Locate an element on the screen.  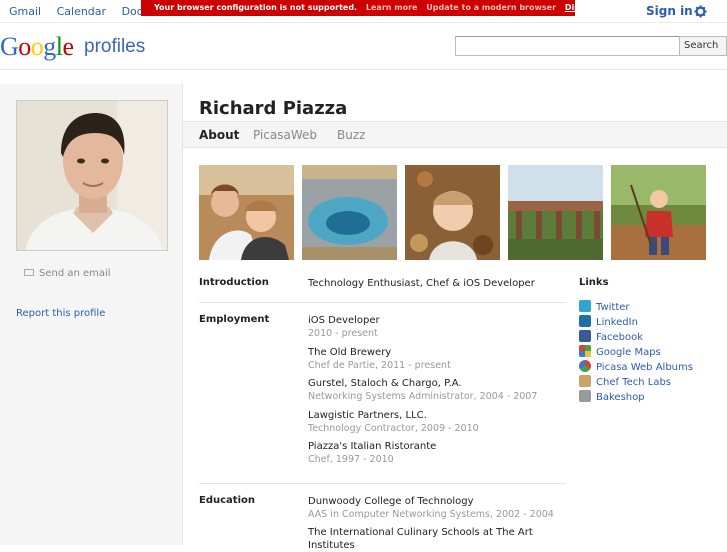
employment-detail: Technology Contractor, 2009 - 2010 is located at coordinates (393, 428).